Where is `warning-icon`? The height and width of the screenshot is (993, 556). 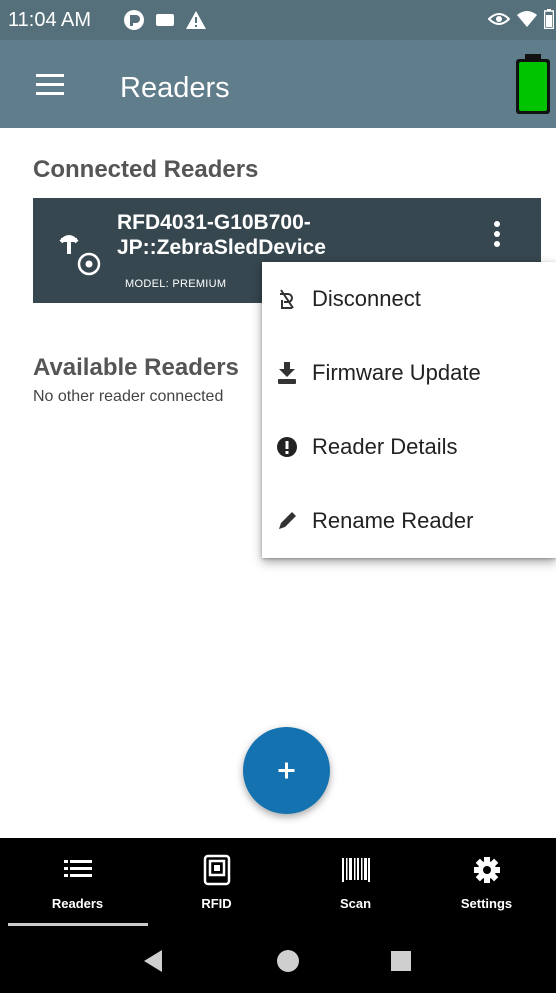
warning-icon is located at coordinates (196, 20).